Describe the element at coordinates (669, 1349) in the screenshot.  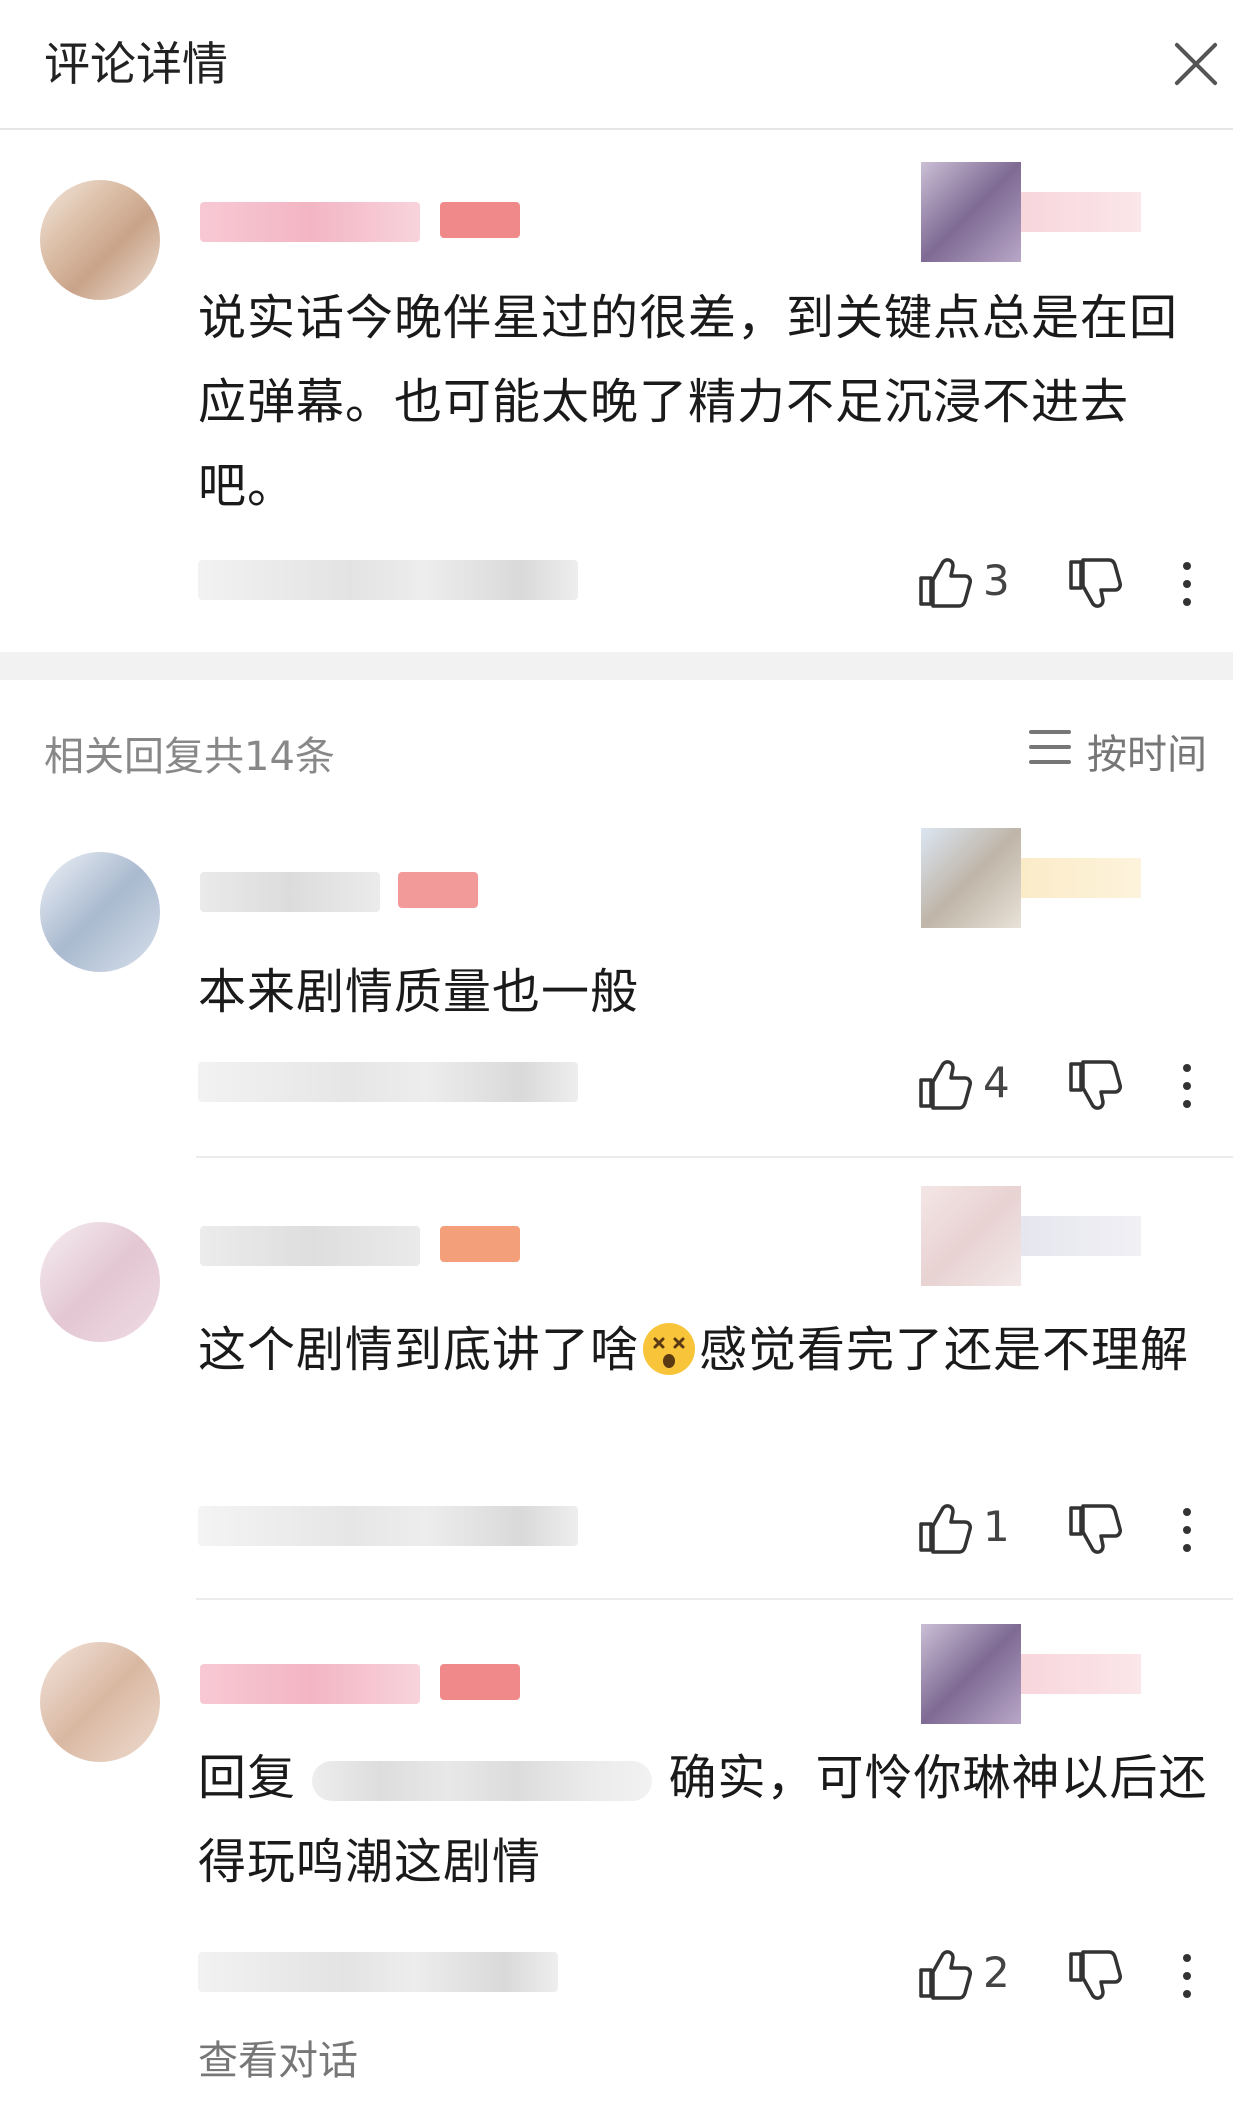
I see `dizzy-face-emoji` at that location.